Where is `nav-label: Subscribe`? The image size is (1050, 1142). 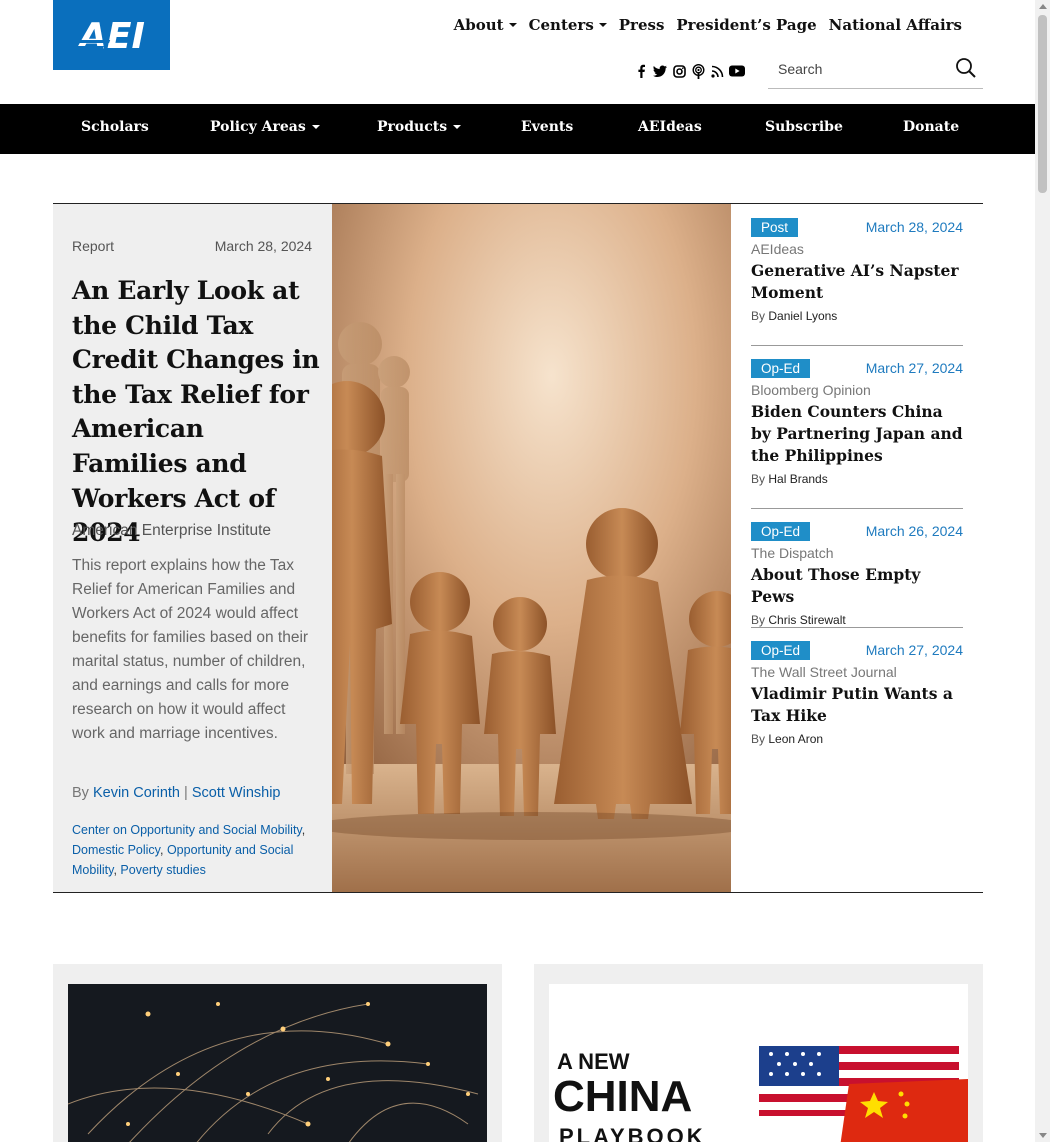 nav-label: Subscribe is located at coordinates (804, 127).